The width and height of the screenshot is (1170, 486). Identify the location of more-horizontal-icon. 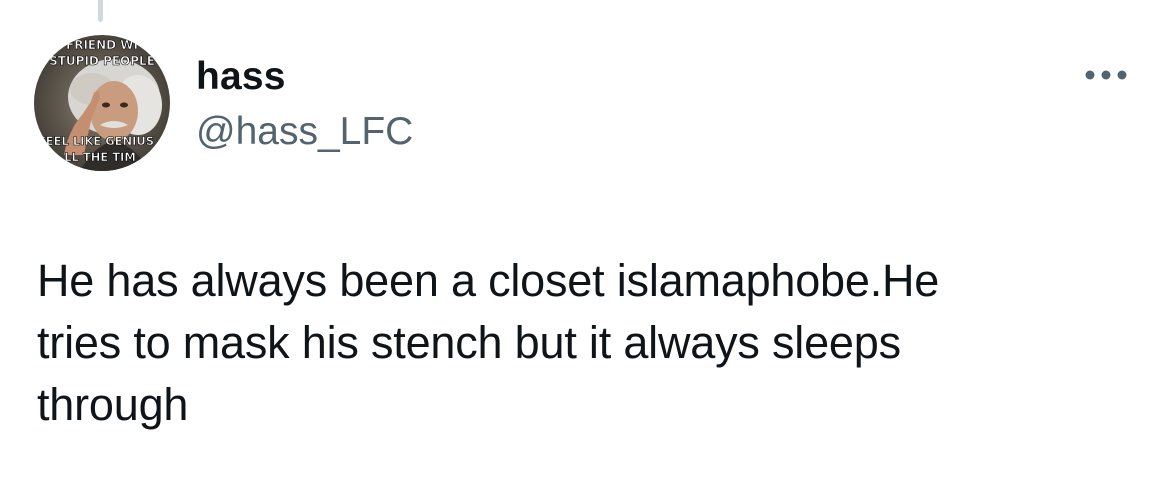
(1106, 75).